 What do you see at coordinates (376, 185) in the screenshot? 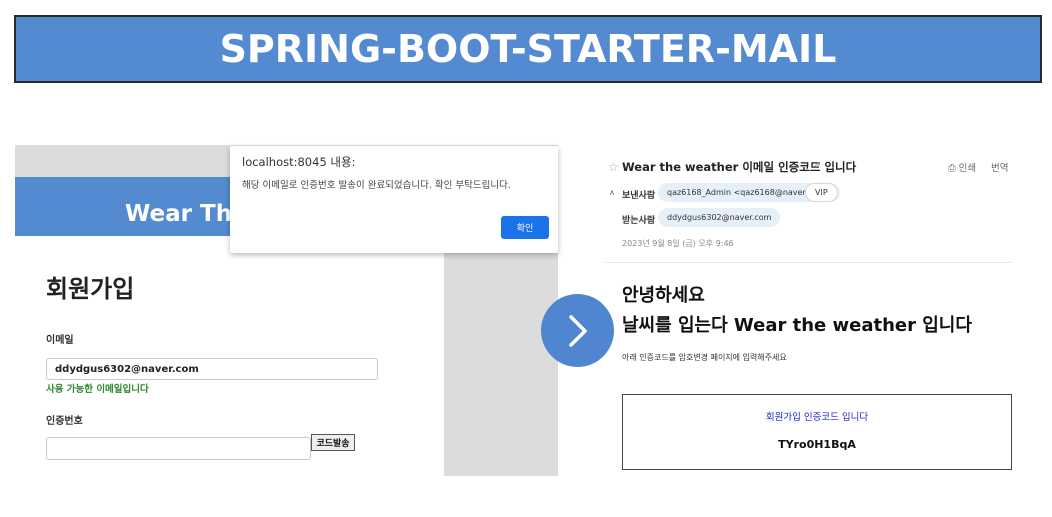
I see `alert-message: 해당 이메일로 인증번호 발송이 완료되었습니다. 확인 부탁드립니다.` at bounding box center [376, 185].